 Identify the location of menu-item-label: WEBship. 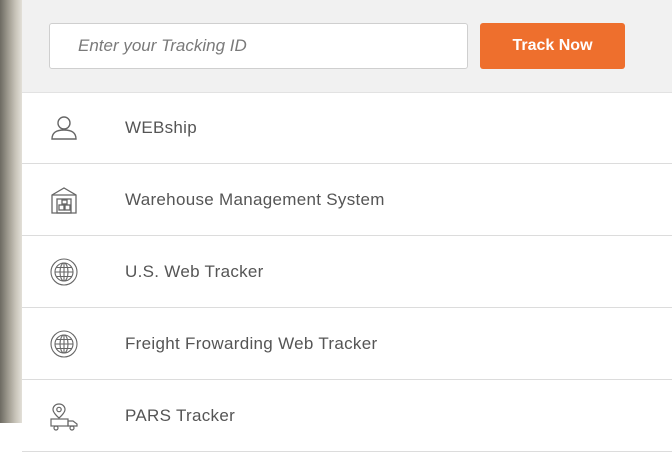
(161, 127).